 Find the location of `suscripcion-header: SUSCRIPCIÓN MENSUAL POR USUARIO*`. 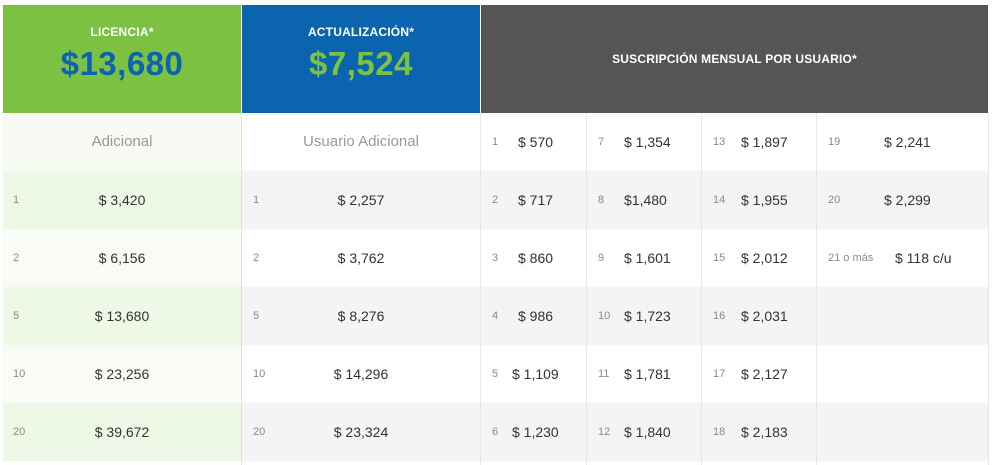

suscripcion-header: SUSCRIPCIÓN MENSUAL POR USUARIO* is located at coordinates (734, 59).